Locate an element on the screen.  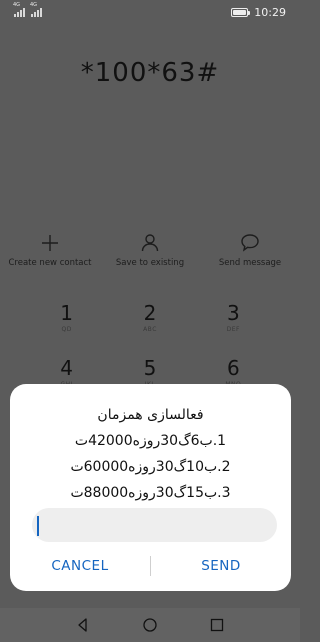
dialed-number: *100*63# is located at coordinates (150, 73).